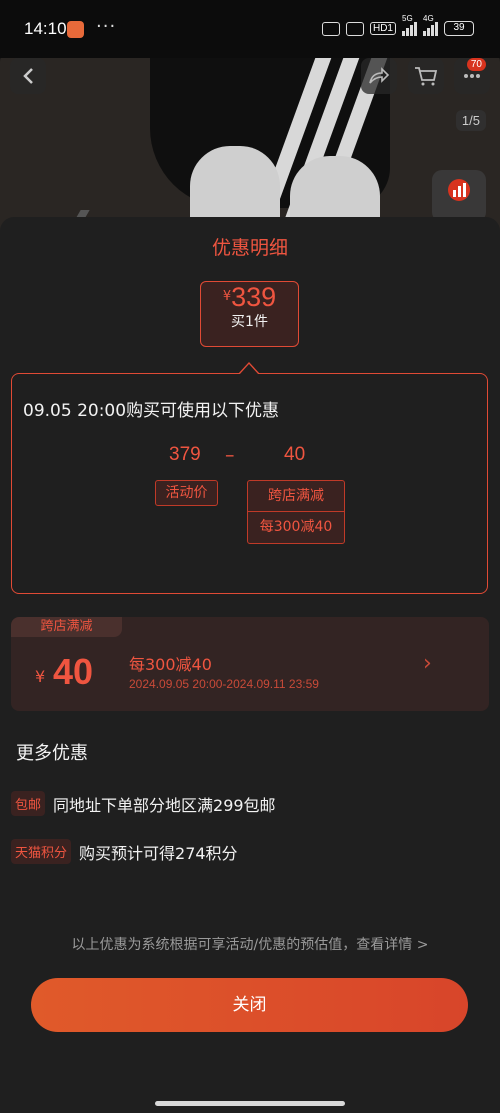 The width and height of the screenshot is (500, 1113). I want to click on chevron-right-icon: ›, so click(427, 663).